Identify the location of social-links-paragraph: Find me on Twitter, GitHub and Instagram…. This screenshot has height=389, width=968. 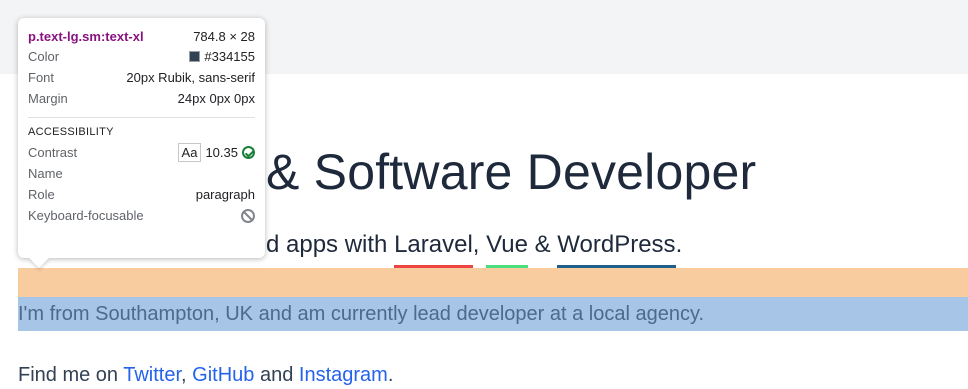
(205, 375).